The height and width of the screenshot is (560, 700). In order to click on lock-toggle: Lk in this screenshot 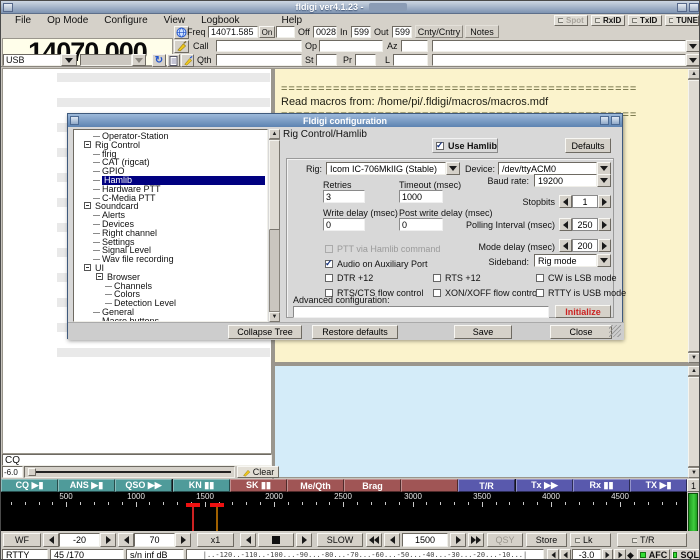, I will do `click(590, 540)`.